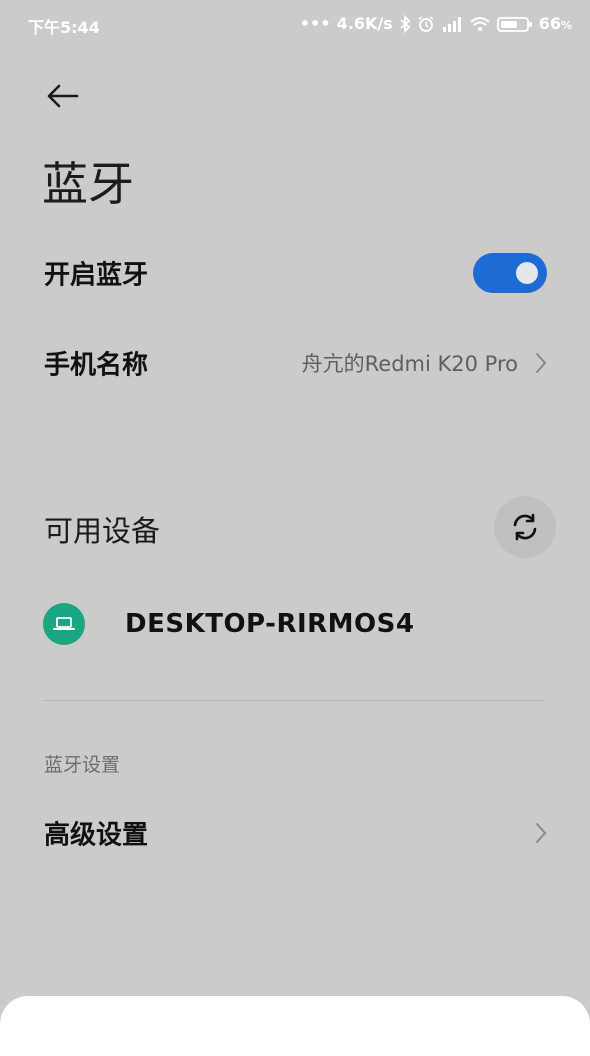 The height and width of the screenshot is (1056, 590). Describe the element at coordinates (555, 23) in the screenshot. I see `battery-percent: 66%` at that location.